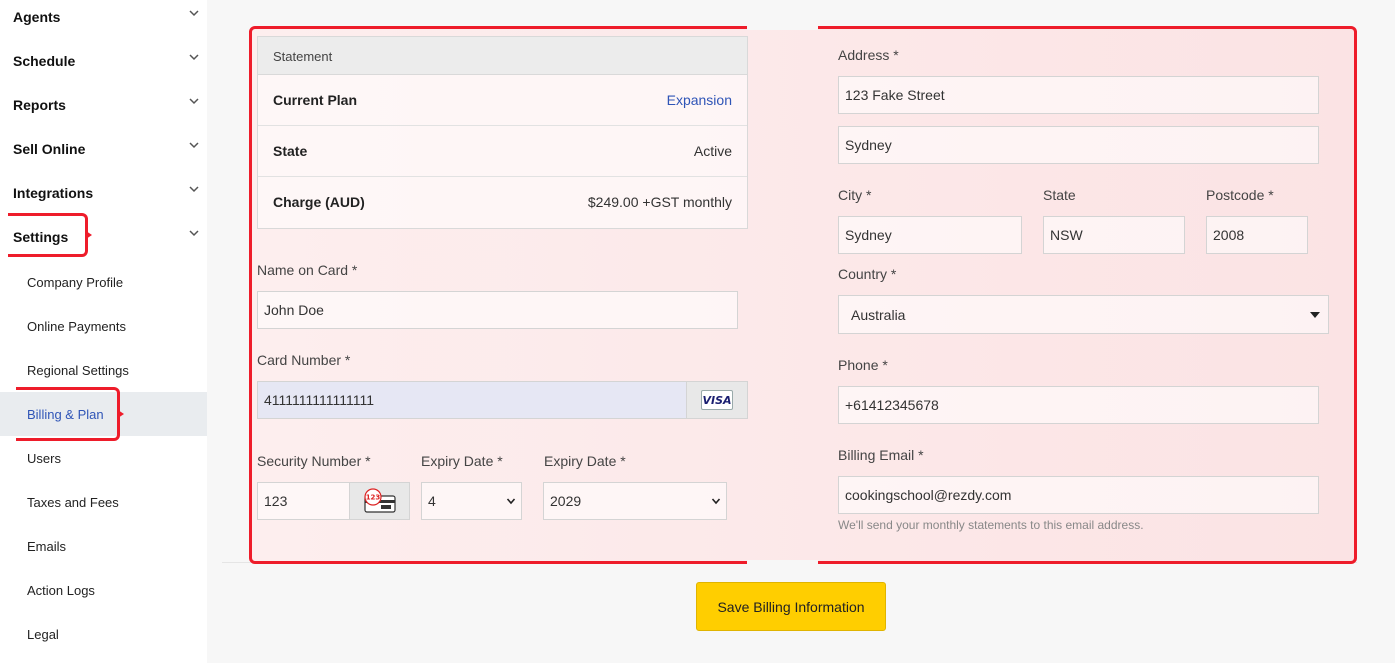  What do you see at coordinates (76, 326) in the screenshot?
I see `sidebar-item-label: Online Payments` at bounding box center [76, 326].